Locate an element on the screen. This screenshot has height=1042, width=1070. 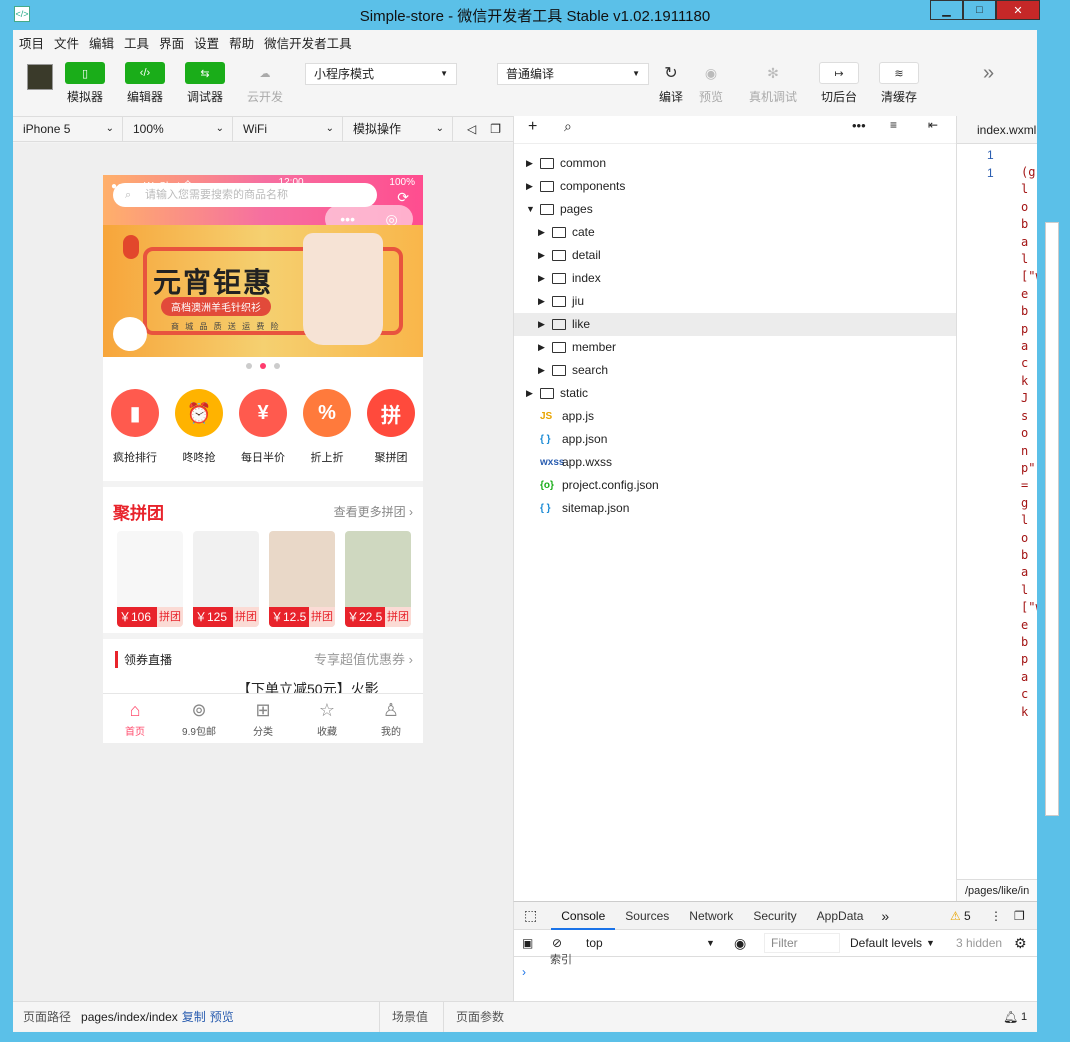
file-tree-item: { } sitemap.json is located at coordinates (735, 508).